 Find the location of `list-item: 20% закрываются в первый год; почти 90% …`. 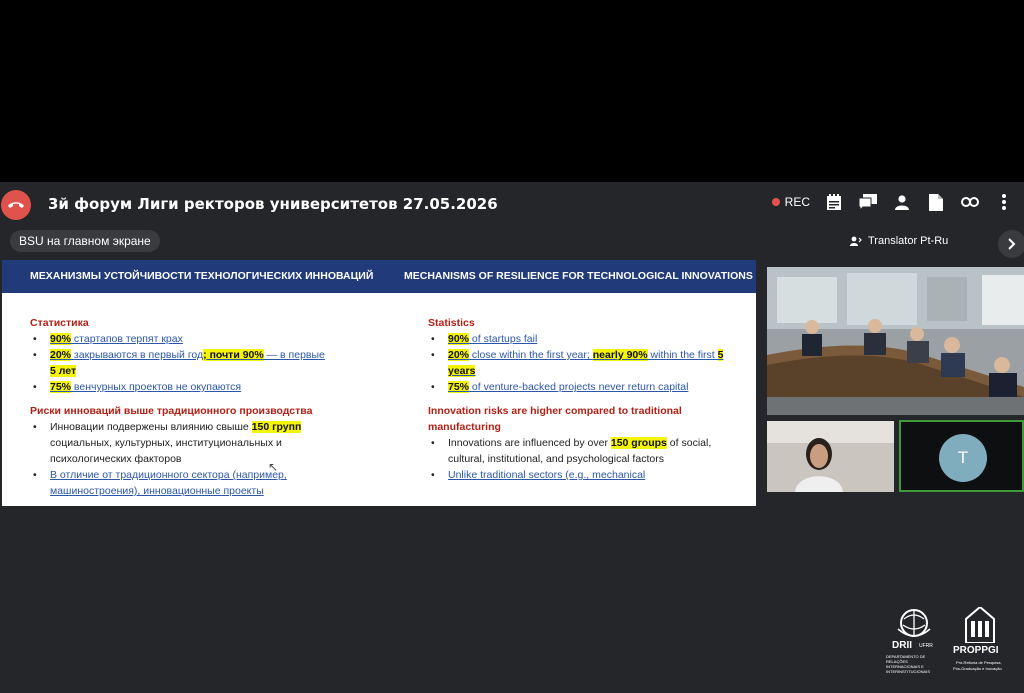

list-item: 20% закрываются в первый год; почти 90% … is located at coordinates (195, 363).